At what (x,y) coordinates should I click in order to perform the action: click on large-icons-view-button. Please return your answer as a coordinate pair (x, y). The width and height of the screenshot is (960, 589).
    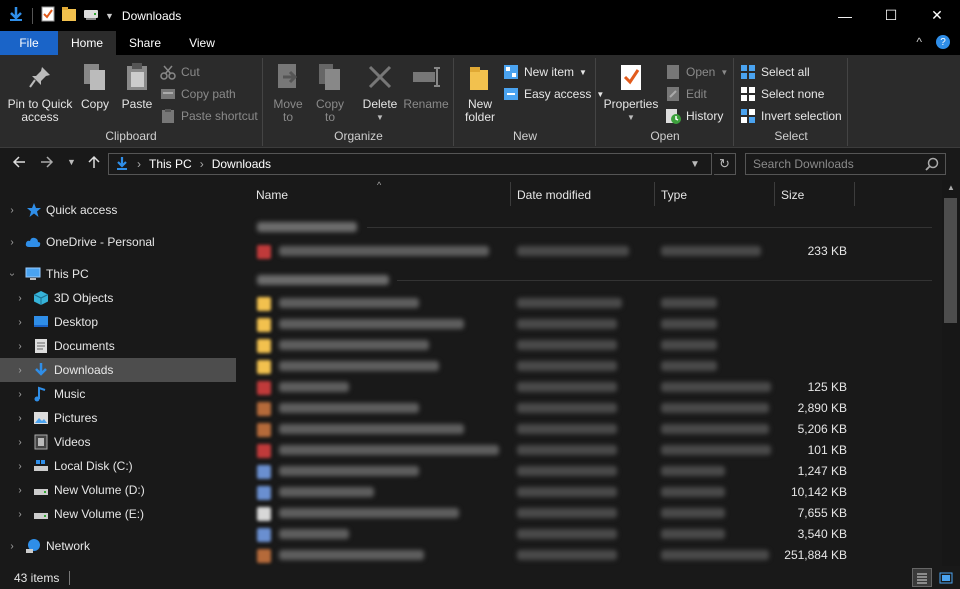
    Looking at the image, I should click on (946, 577).